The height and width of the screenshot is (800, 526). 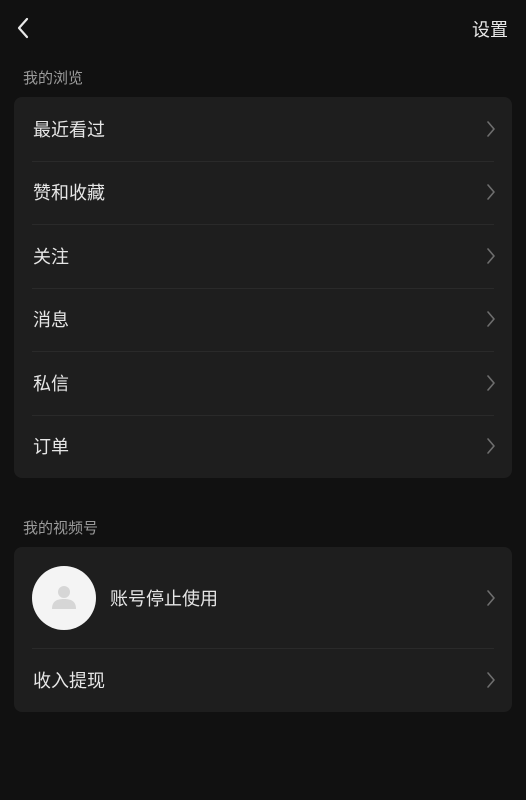 I want to click on menu-item-label: 订单, so click(x=51, y=448).